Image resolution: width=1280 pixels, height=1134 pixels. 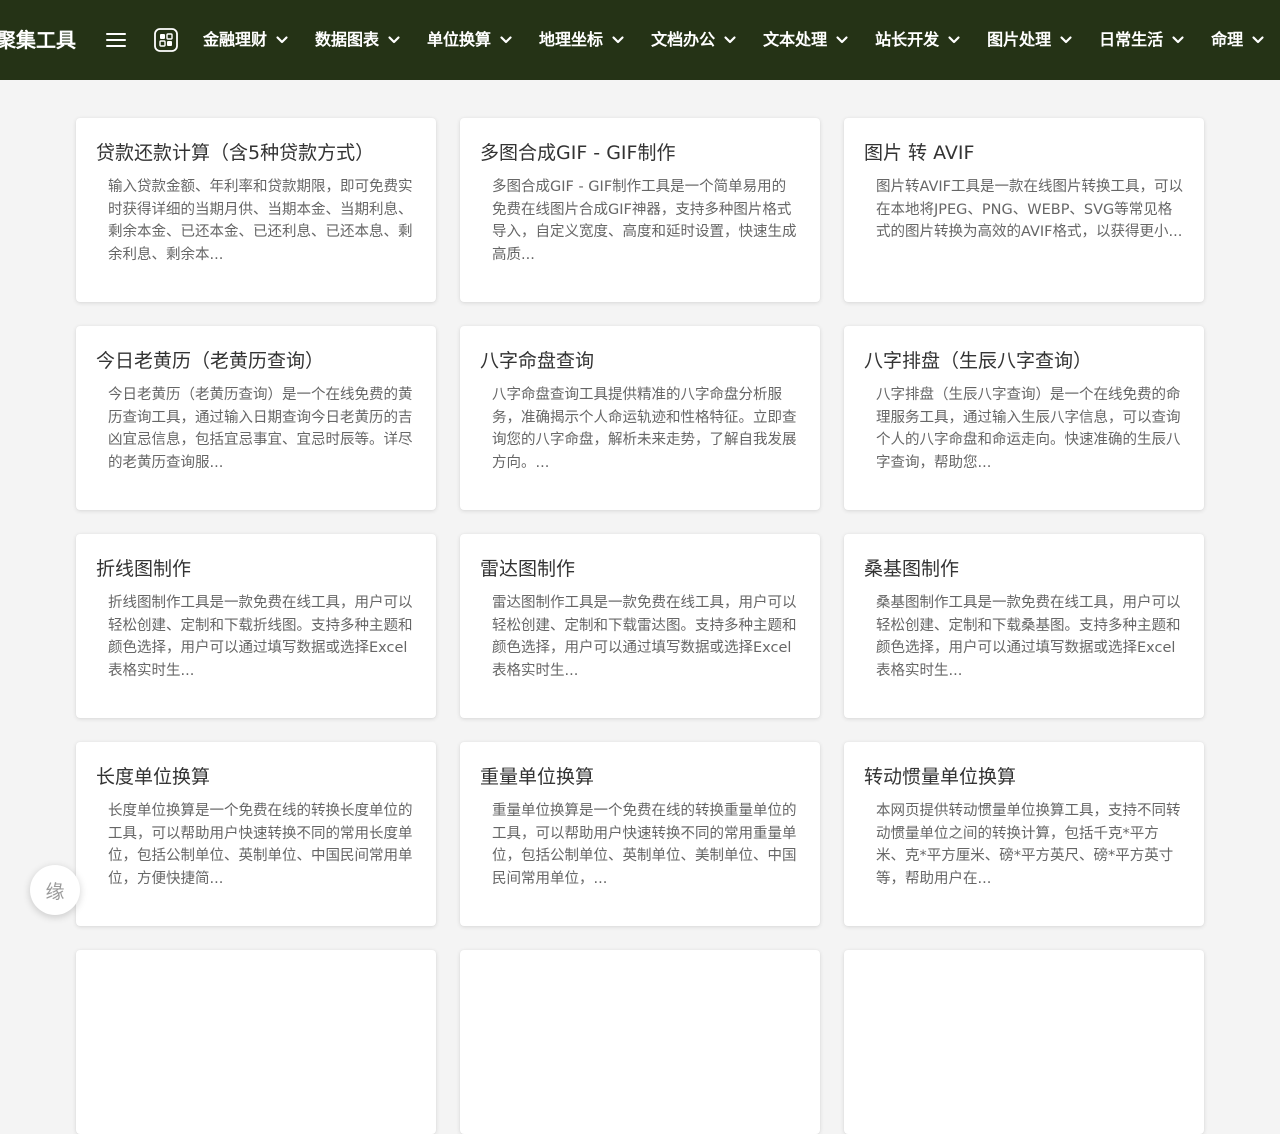 I want to click on nav-item: 文本处理, so click(x=806, y=40).